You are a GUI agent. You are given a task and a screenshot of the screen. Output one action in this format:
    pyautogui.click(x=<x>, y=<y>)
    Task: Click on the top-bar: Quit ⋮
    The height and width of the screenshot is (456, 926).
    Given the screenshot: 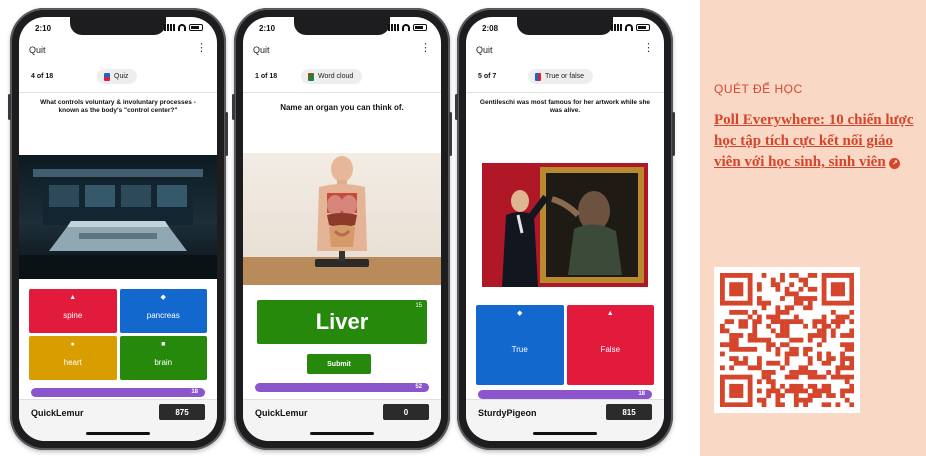 What is the action you would take?
    pyautogui.click(x=118, y=50)
    